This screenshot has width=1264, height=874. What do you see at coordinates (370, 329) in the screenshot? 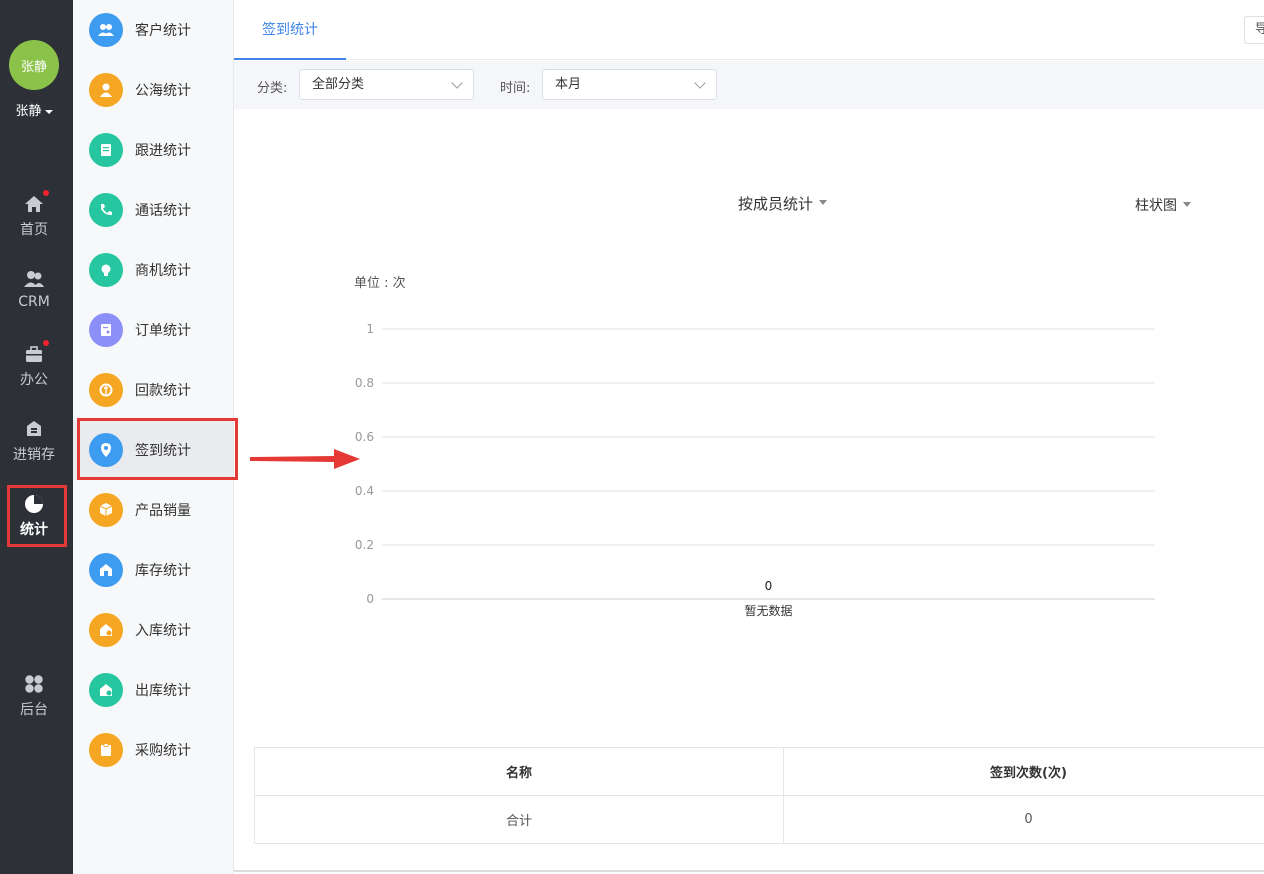
I see `y-tick-label: 1` at bounding box center [370, 329].